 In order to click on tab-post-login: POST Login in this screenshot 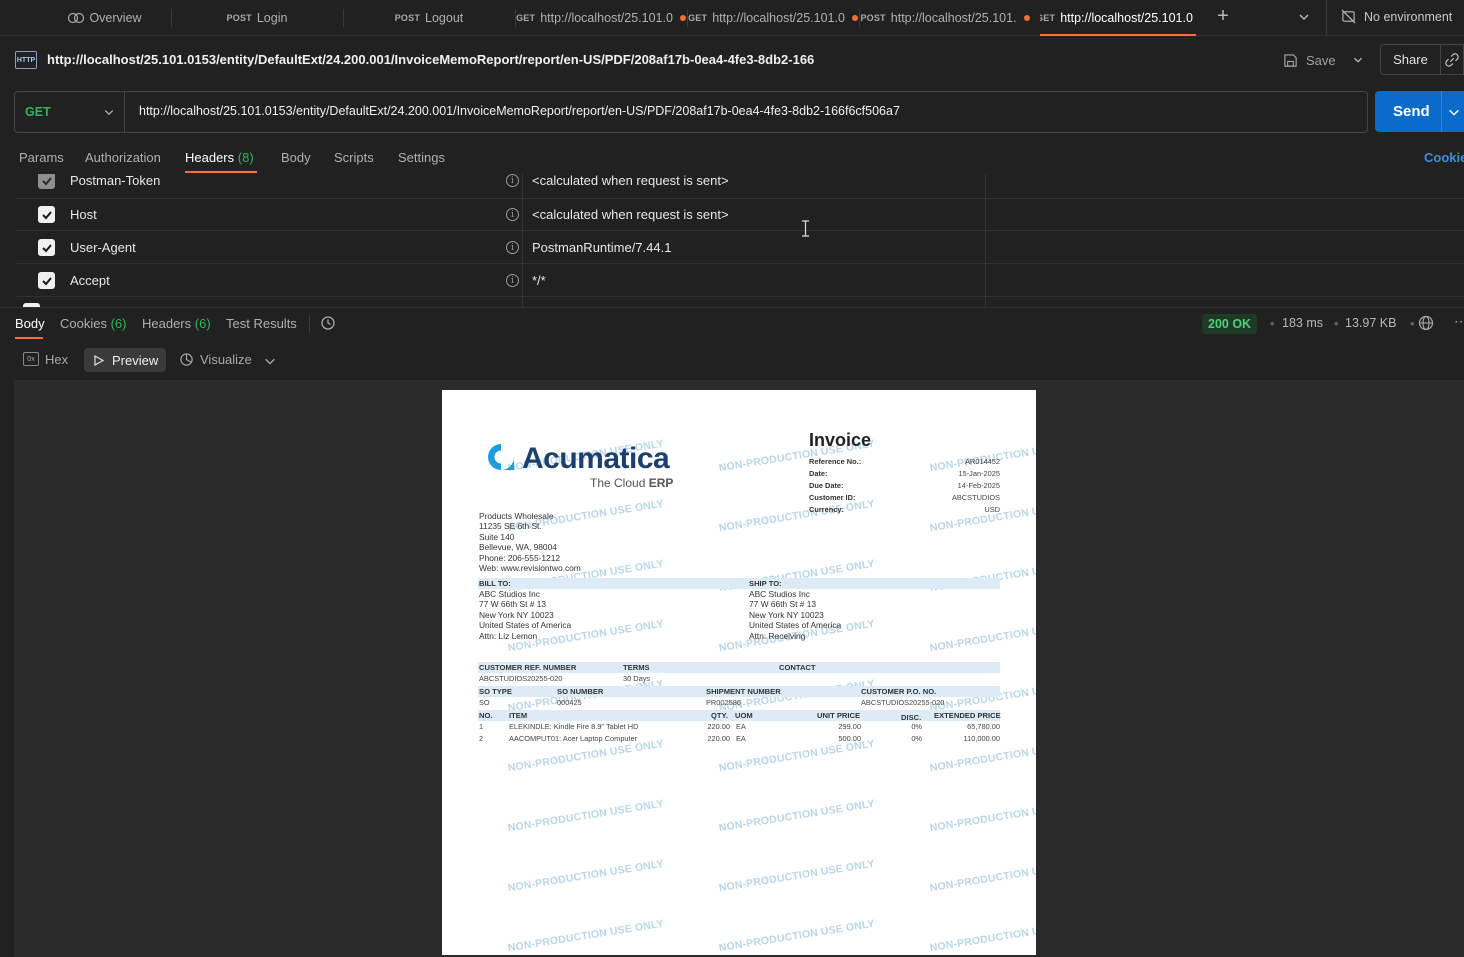, I will do `click(257, 18)`.